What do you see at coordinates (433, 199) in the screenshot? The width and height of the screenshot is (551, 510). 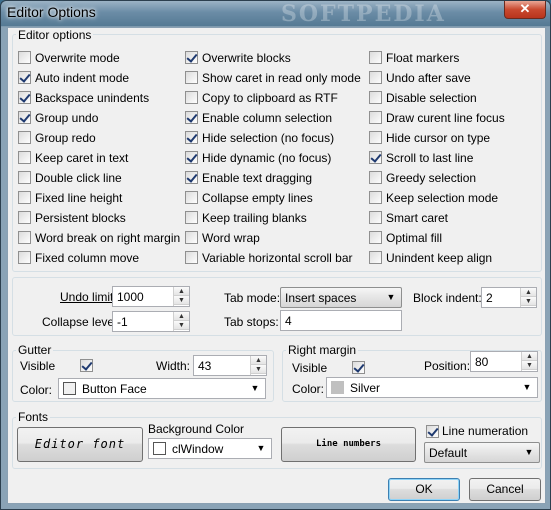 I see `option-row: Keep selection mode` at bounding box center [433, 199].